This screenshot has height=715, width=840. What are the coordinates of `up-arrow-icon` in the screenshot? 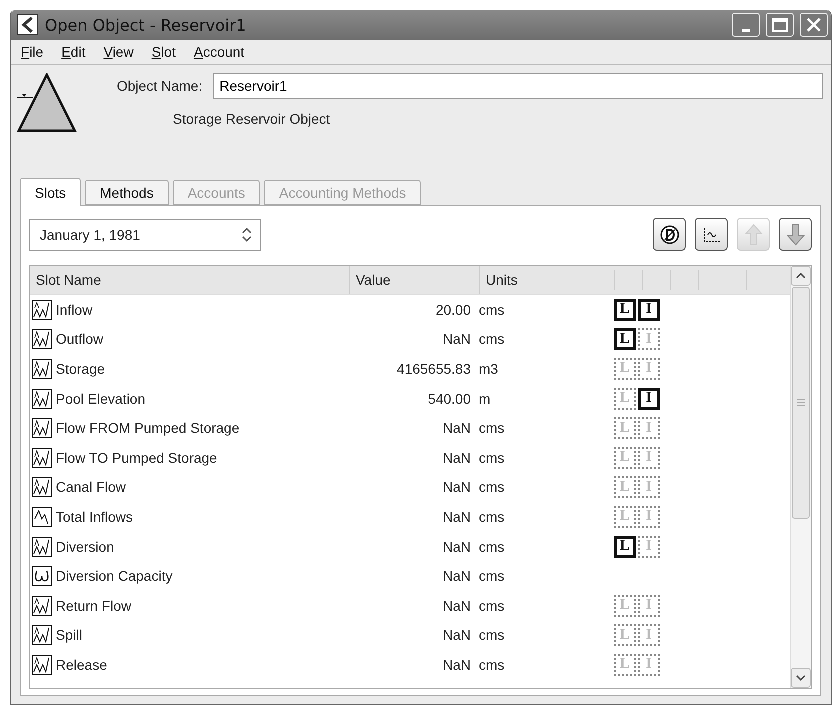 It's located at (753, 235).